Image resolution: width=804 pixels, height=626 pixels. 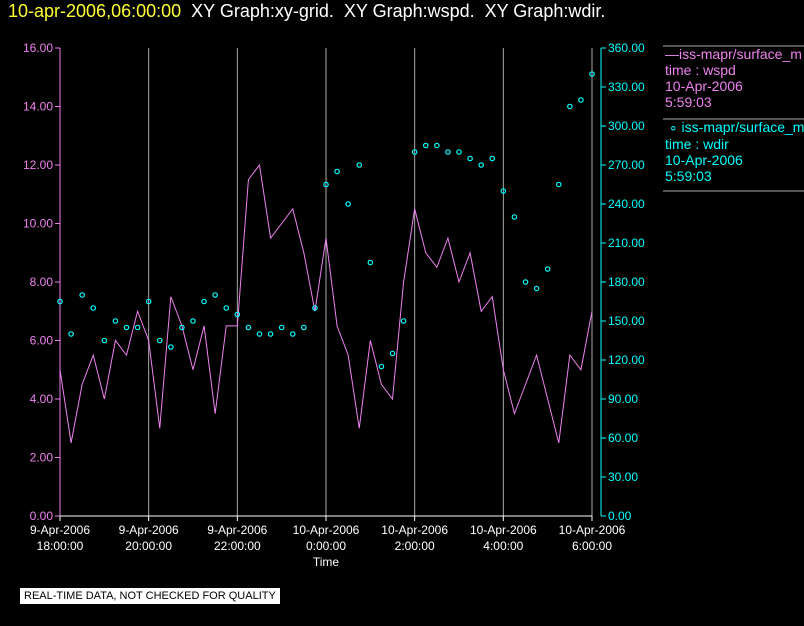 What do you see at coordinates (592, 546) in the screenshot?
I see `x-tick-label: 6:00:00` at bounding box center [592, 546].